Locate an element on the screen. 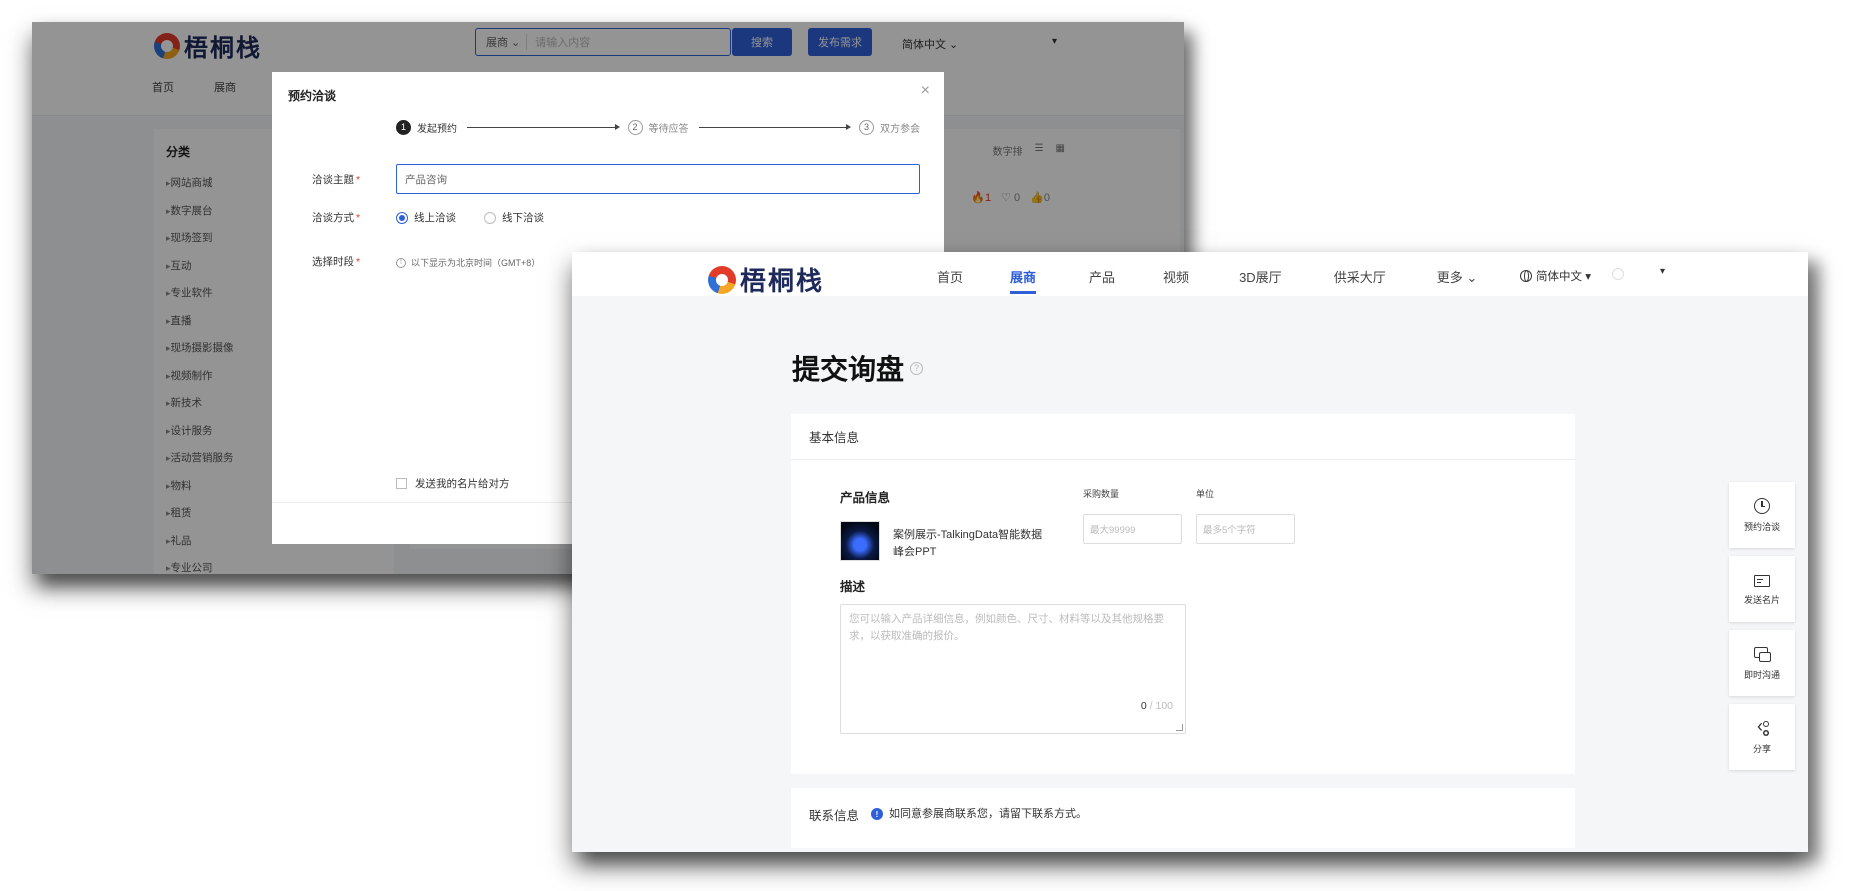 The width and height of the screenshot is (1866, 891). front-logo: 梧桐栈 is located at coordinates (766, 279).